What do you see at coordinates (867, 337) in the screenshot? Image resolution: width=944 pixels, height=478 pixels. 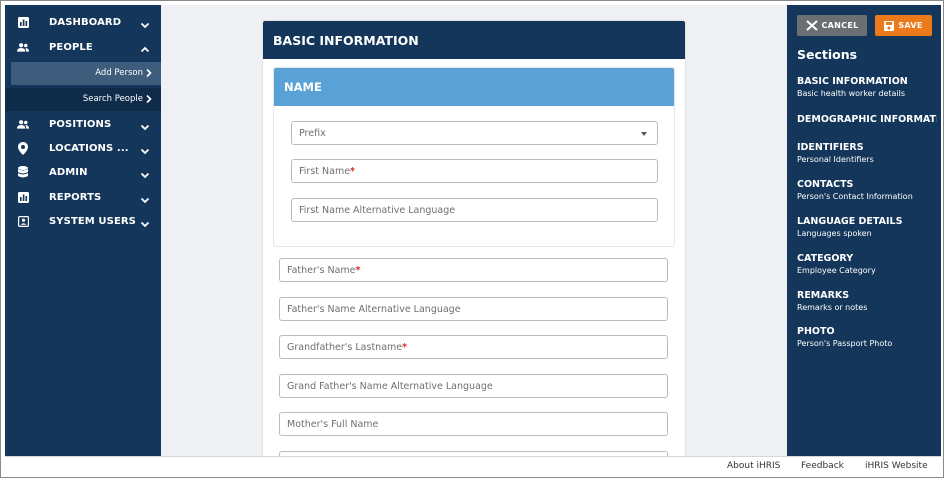 I see `section-link-photo: PHOTO Person's Passport Photo` at bounding box center [867, 337].